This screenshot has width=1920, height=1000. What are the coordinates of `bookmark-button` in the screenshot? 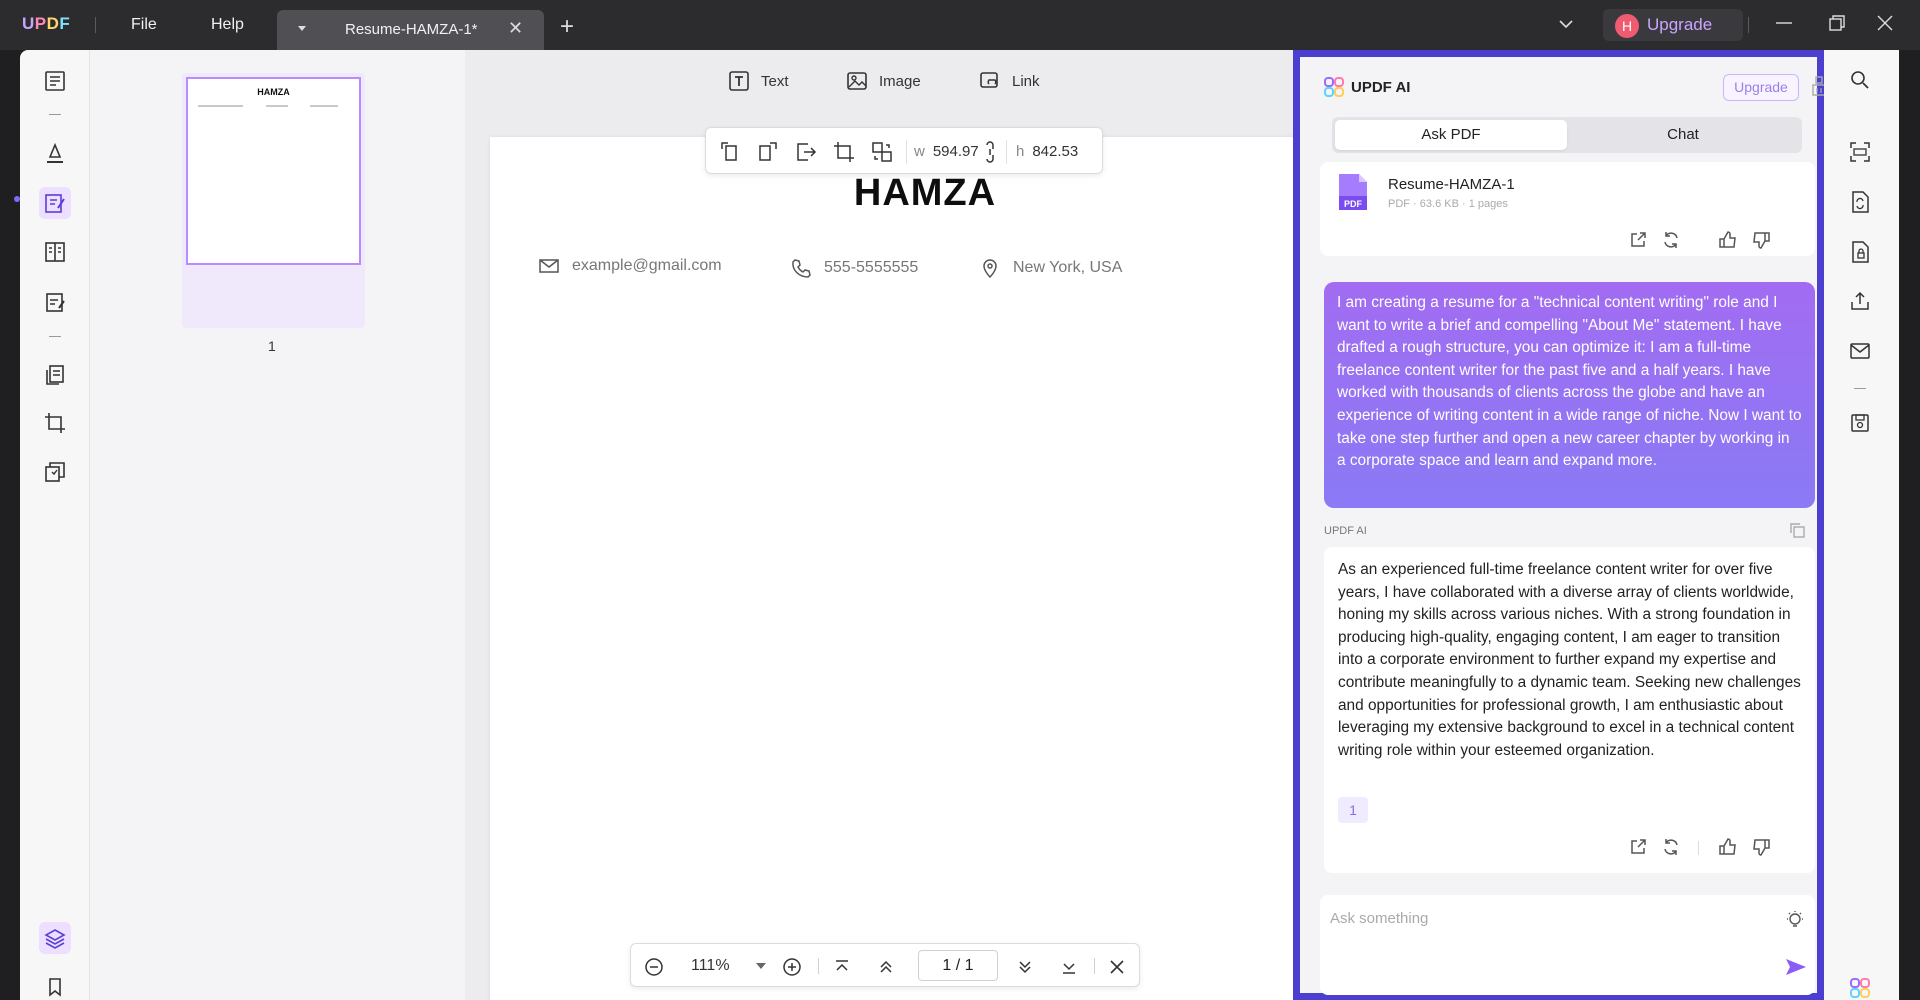 It's located at (55, 985).